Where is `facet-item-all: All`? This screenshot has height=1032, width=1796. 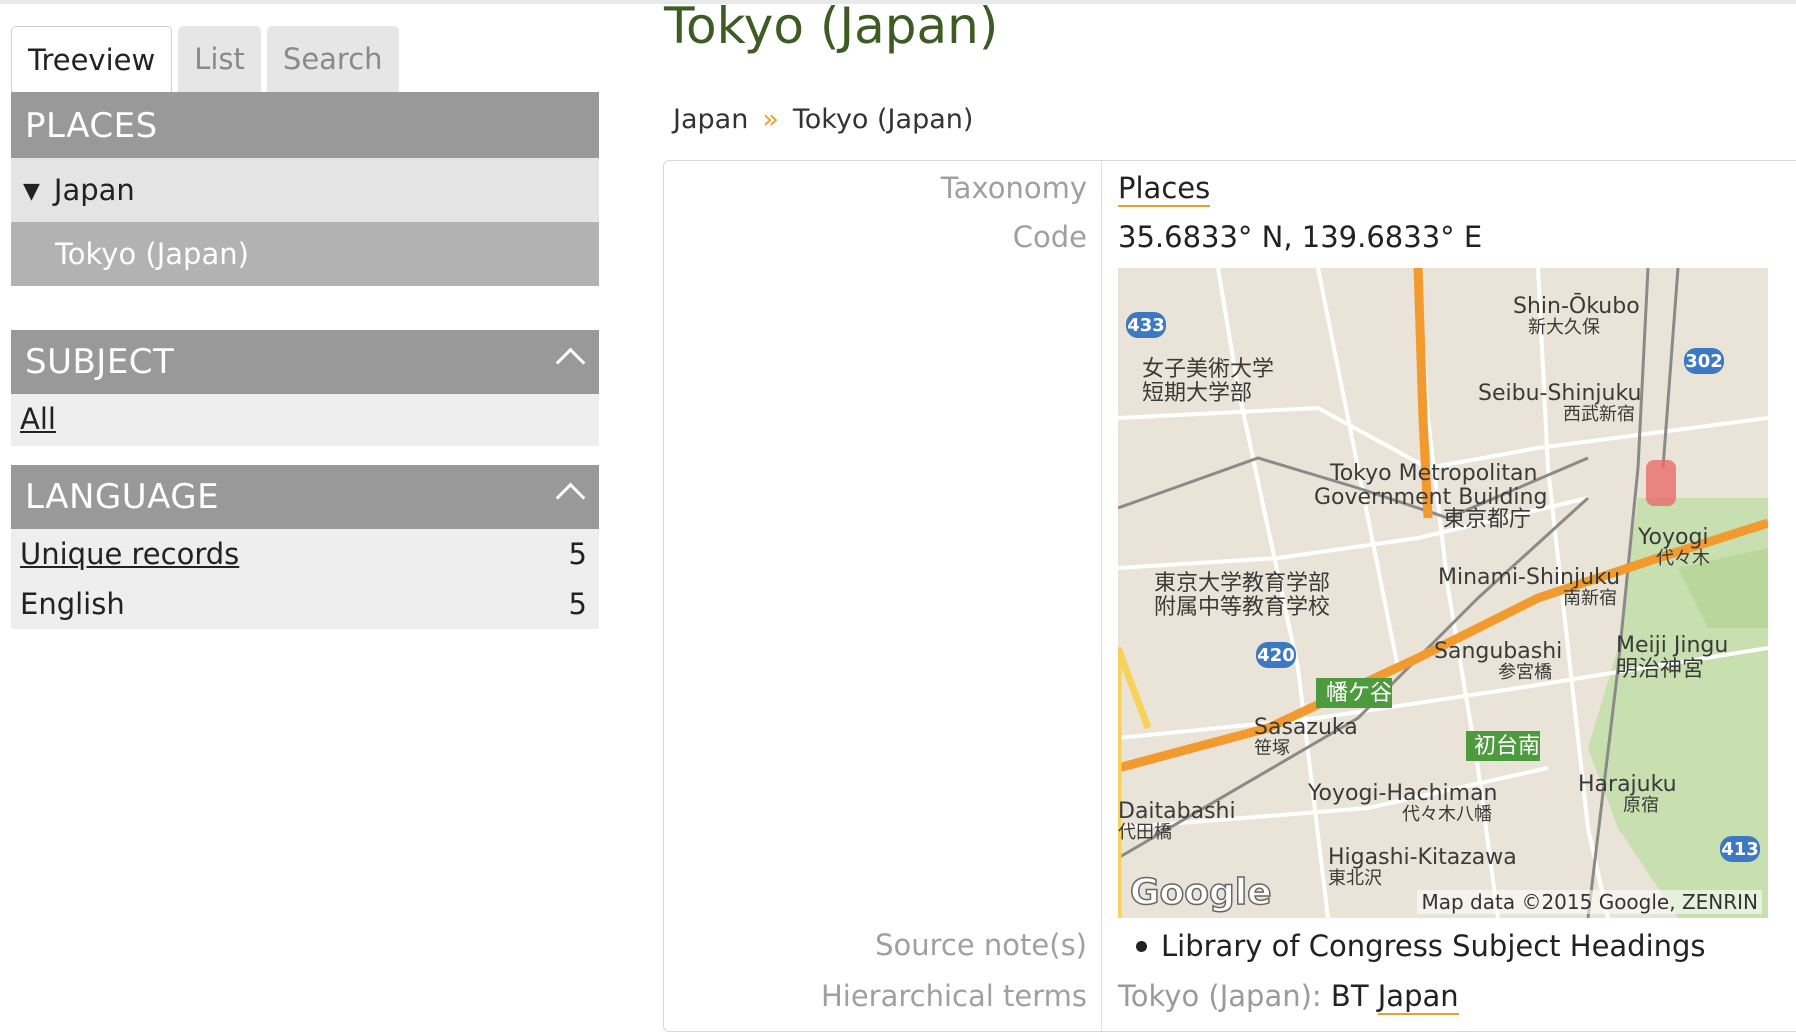
facet-item-all: All is located at coordinates (305, 420).